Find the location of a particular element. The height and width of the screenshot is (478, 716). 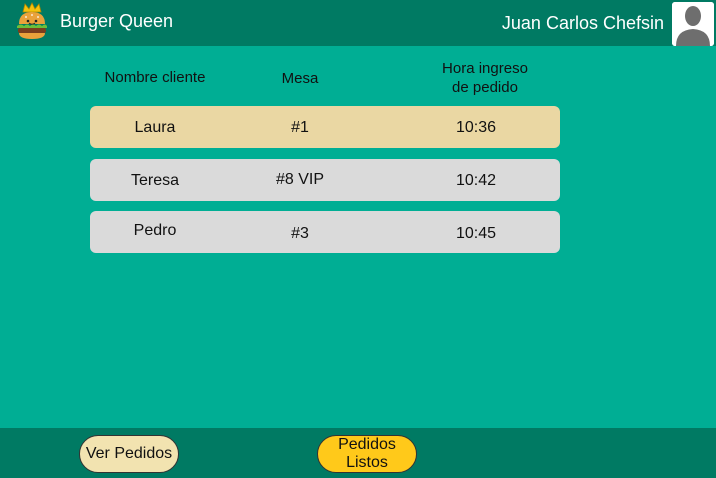

user-silhouette-icon is located at coordinates (693, 24).